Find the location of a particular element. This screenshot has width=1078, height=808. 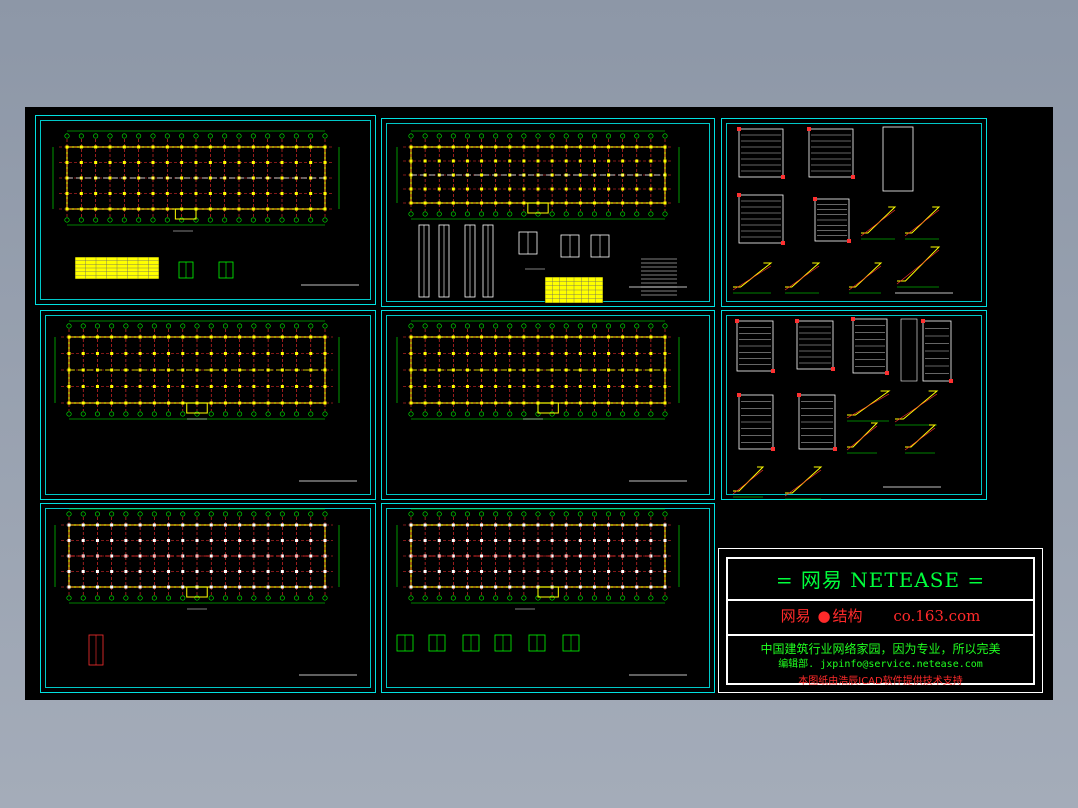

stamp-editor-email: jxpinfo@service.netease.com is located at coordinates (901, 664).